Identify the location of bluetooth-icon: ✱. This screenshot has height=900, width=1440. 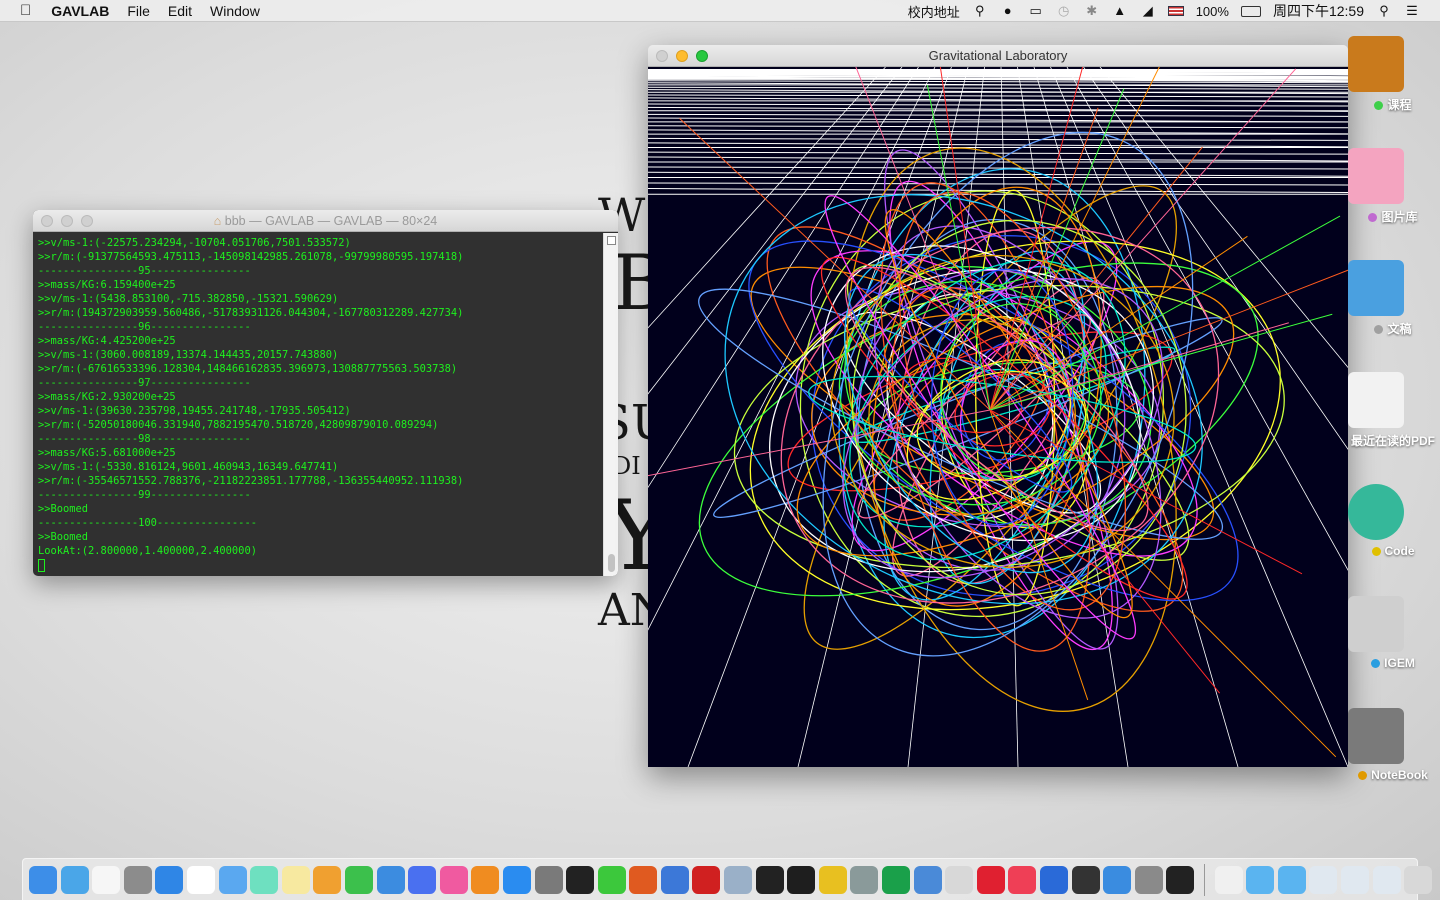
(1092, 11).